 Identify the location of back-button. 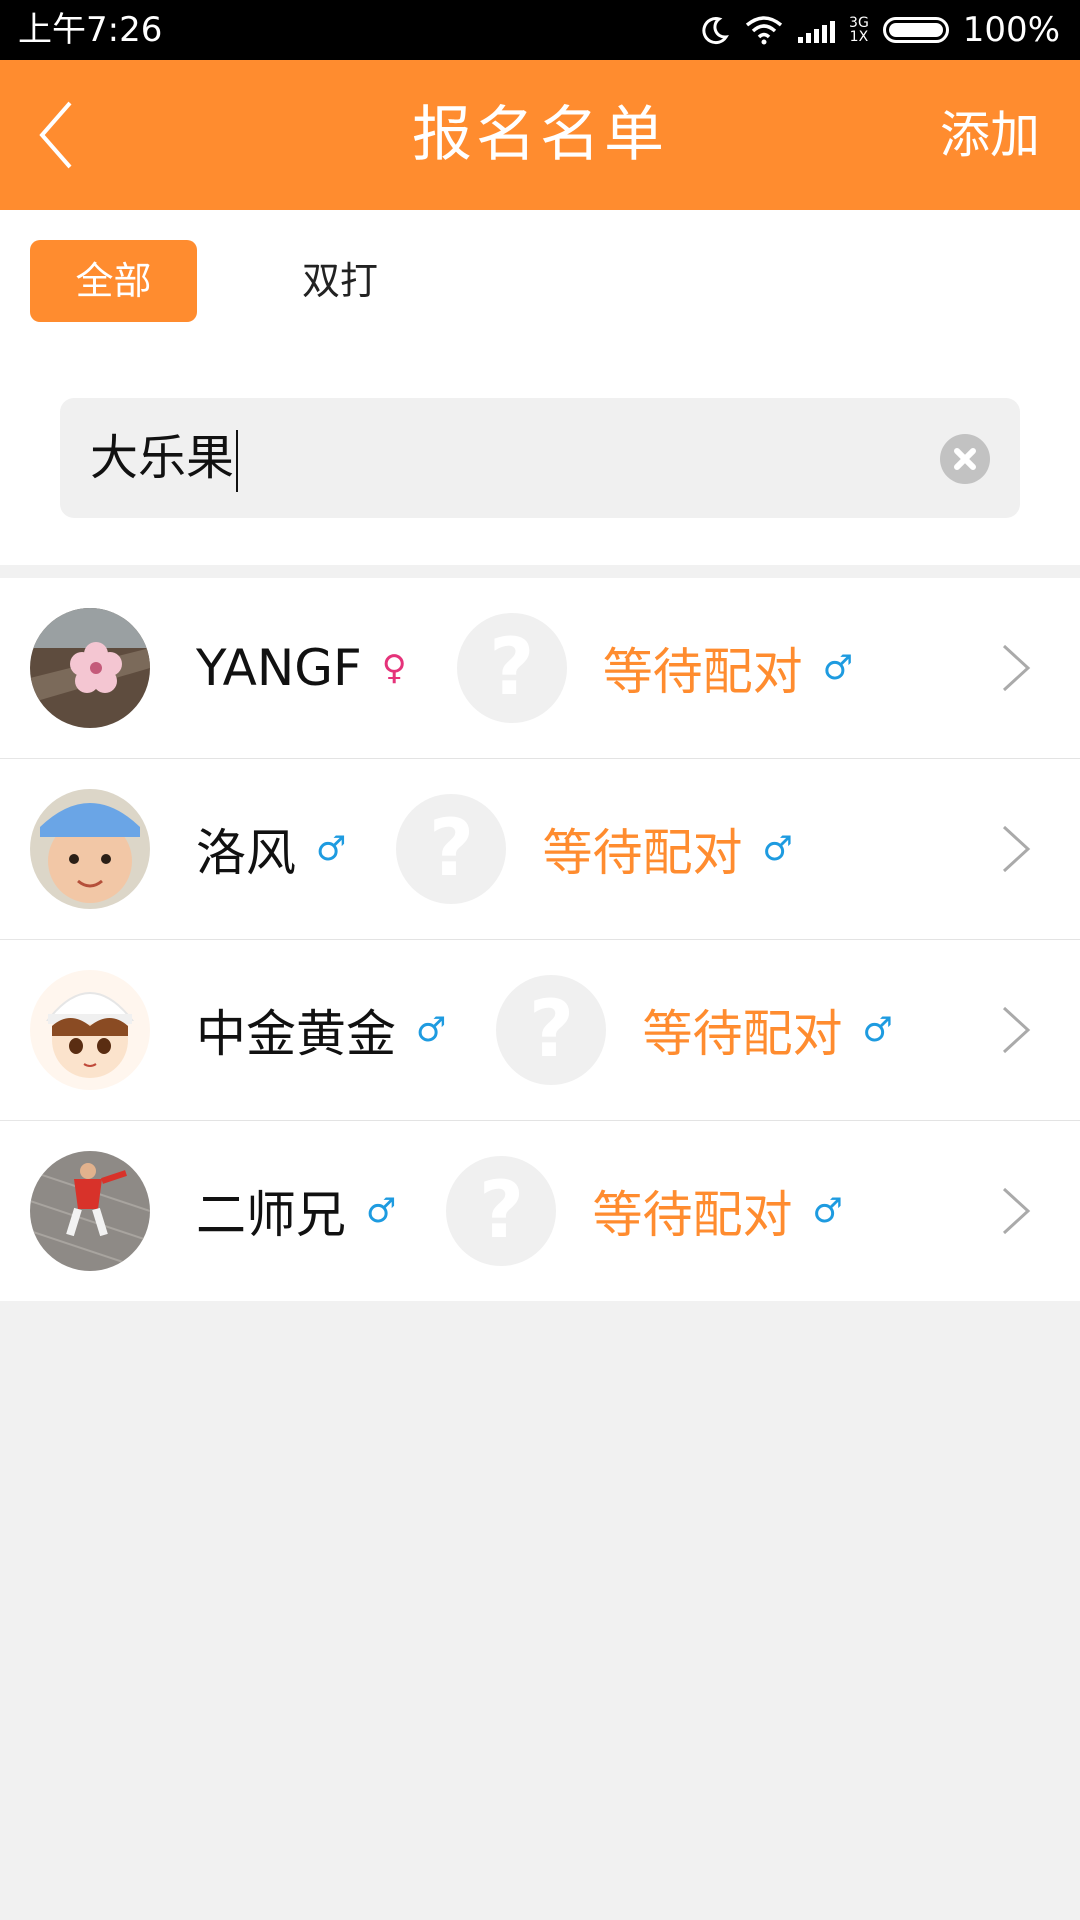
(70, 135).